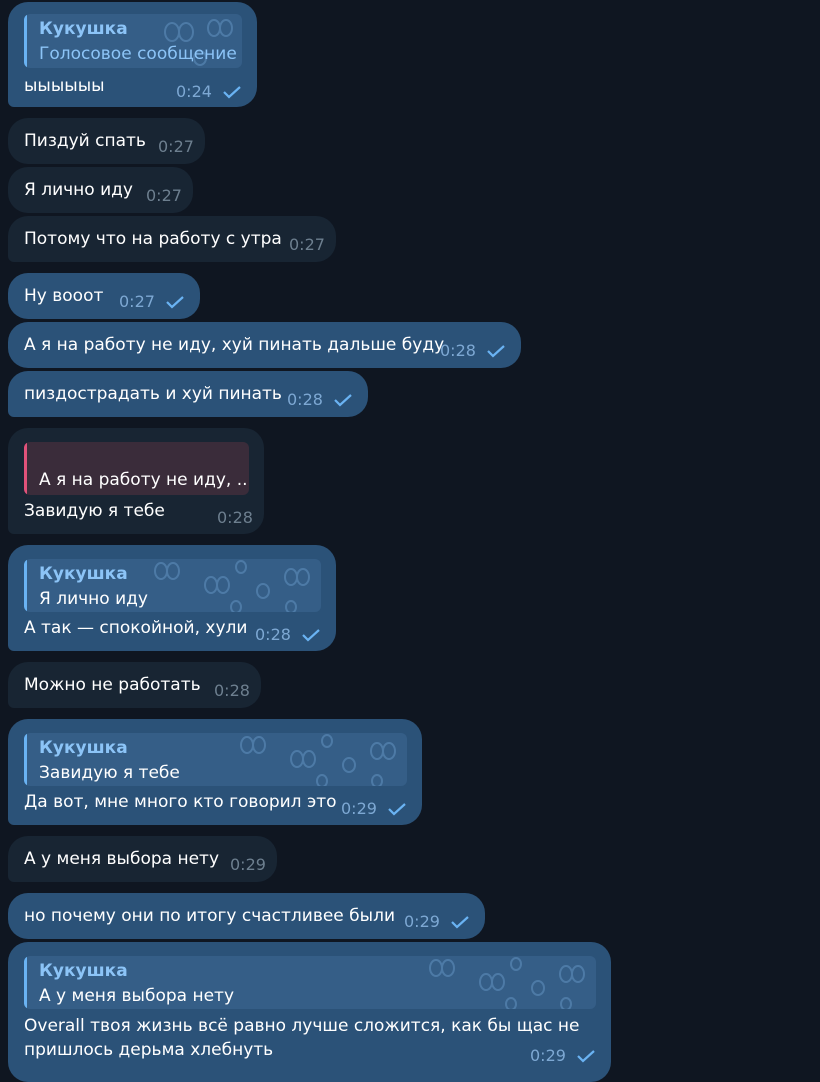 Image resolution: width=820 pixels, height=1082 pixels. What do you see at coordinates (138, 54) in the screenshot?
I see `reply-text: Голосовое сообщение` at bounding box center [138, 54].